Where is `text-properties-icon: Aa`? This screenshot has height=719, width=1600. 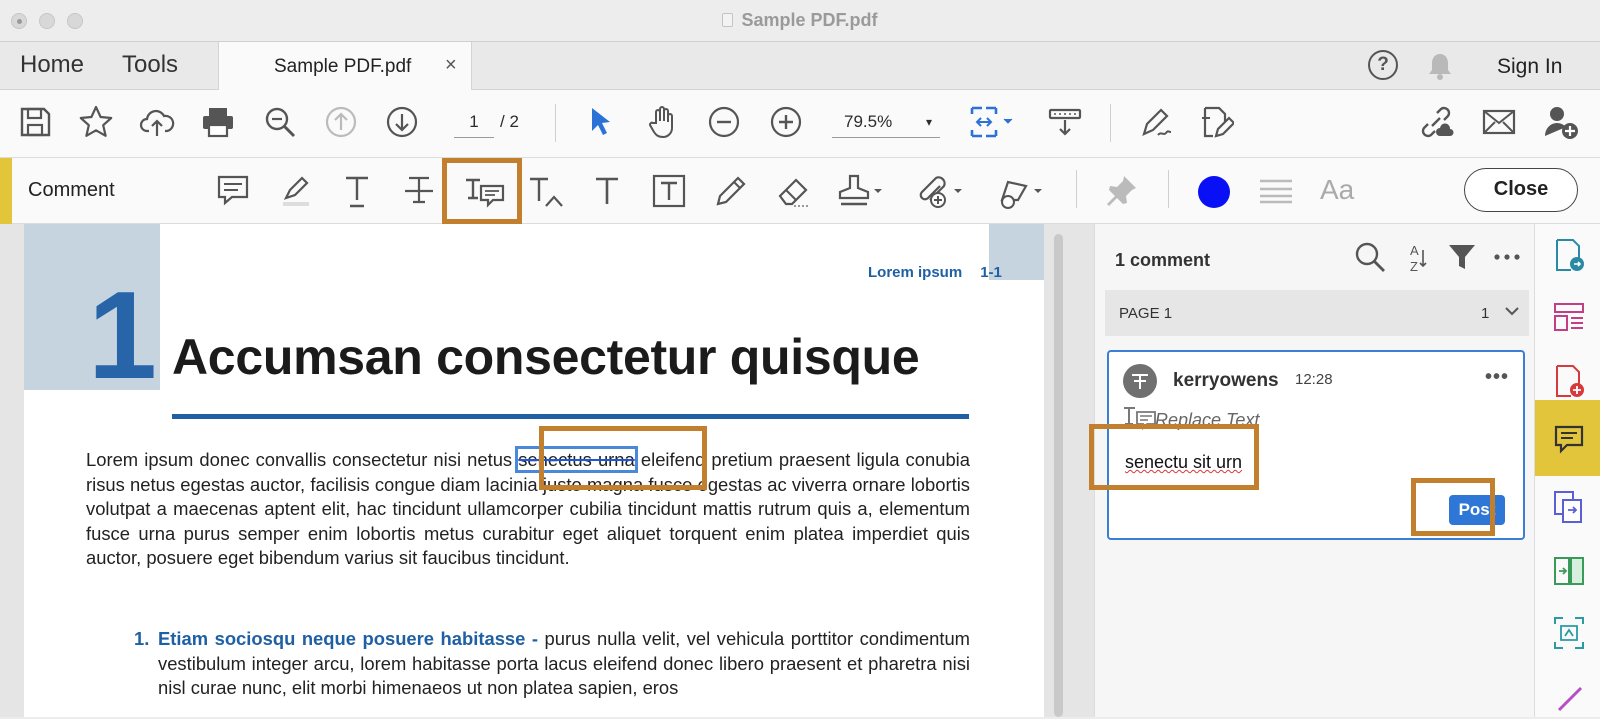
text-properties-icon: Aa is located at coordinates (1337, 190).